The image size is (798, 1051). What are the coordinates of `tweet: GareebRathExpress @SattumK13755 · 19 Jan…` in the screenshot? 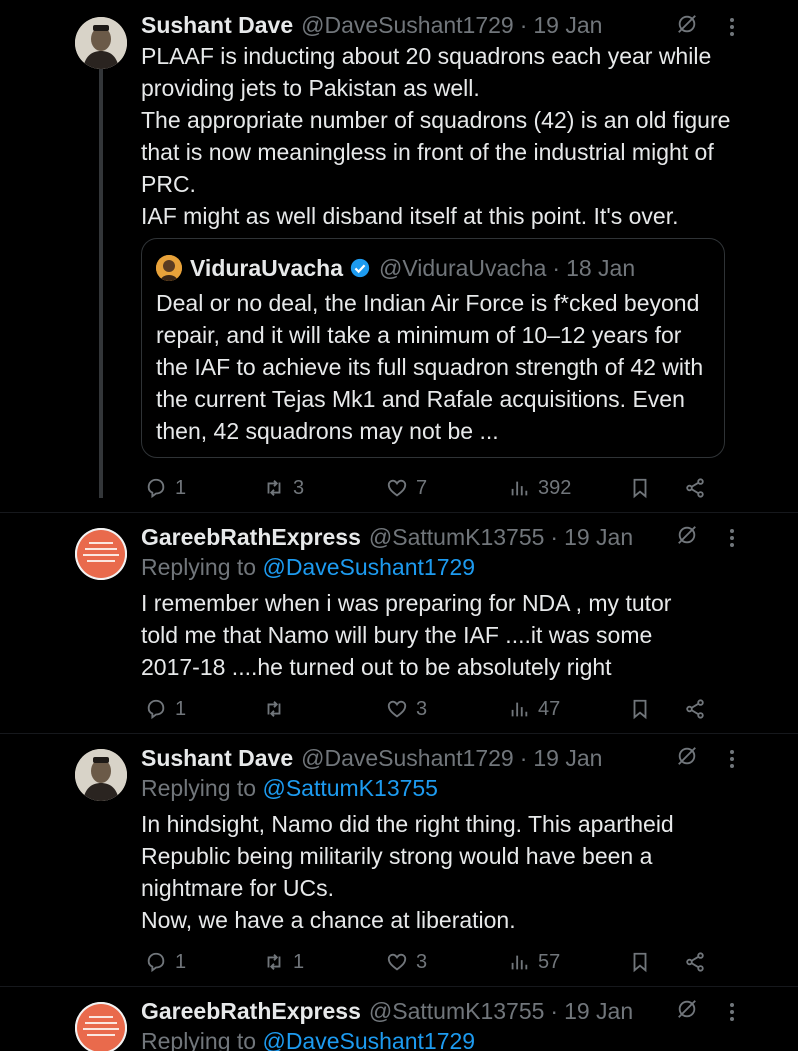 It's located at (399, 1018).